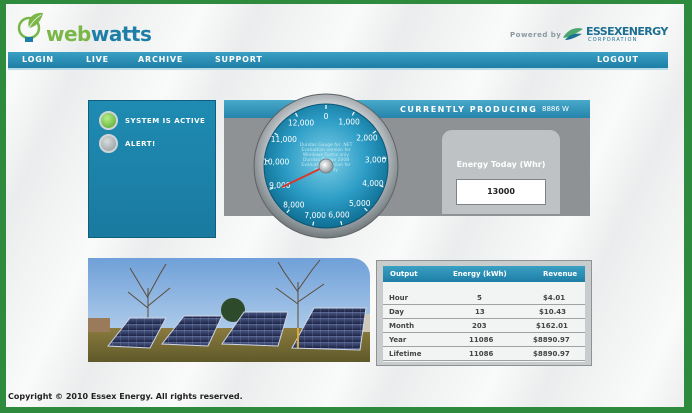 This screenshot has height=413, width=692. What do you see at coordinates (97, 59) in the screenshot?
I see `nav-live: LIVE` at bounding box center [97, 59].